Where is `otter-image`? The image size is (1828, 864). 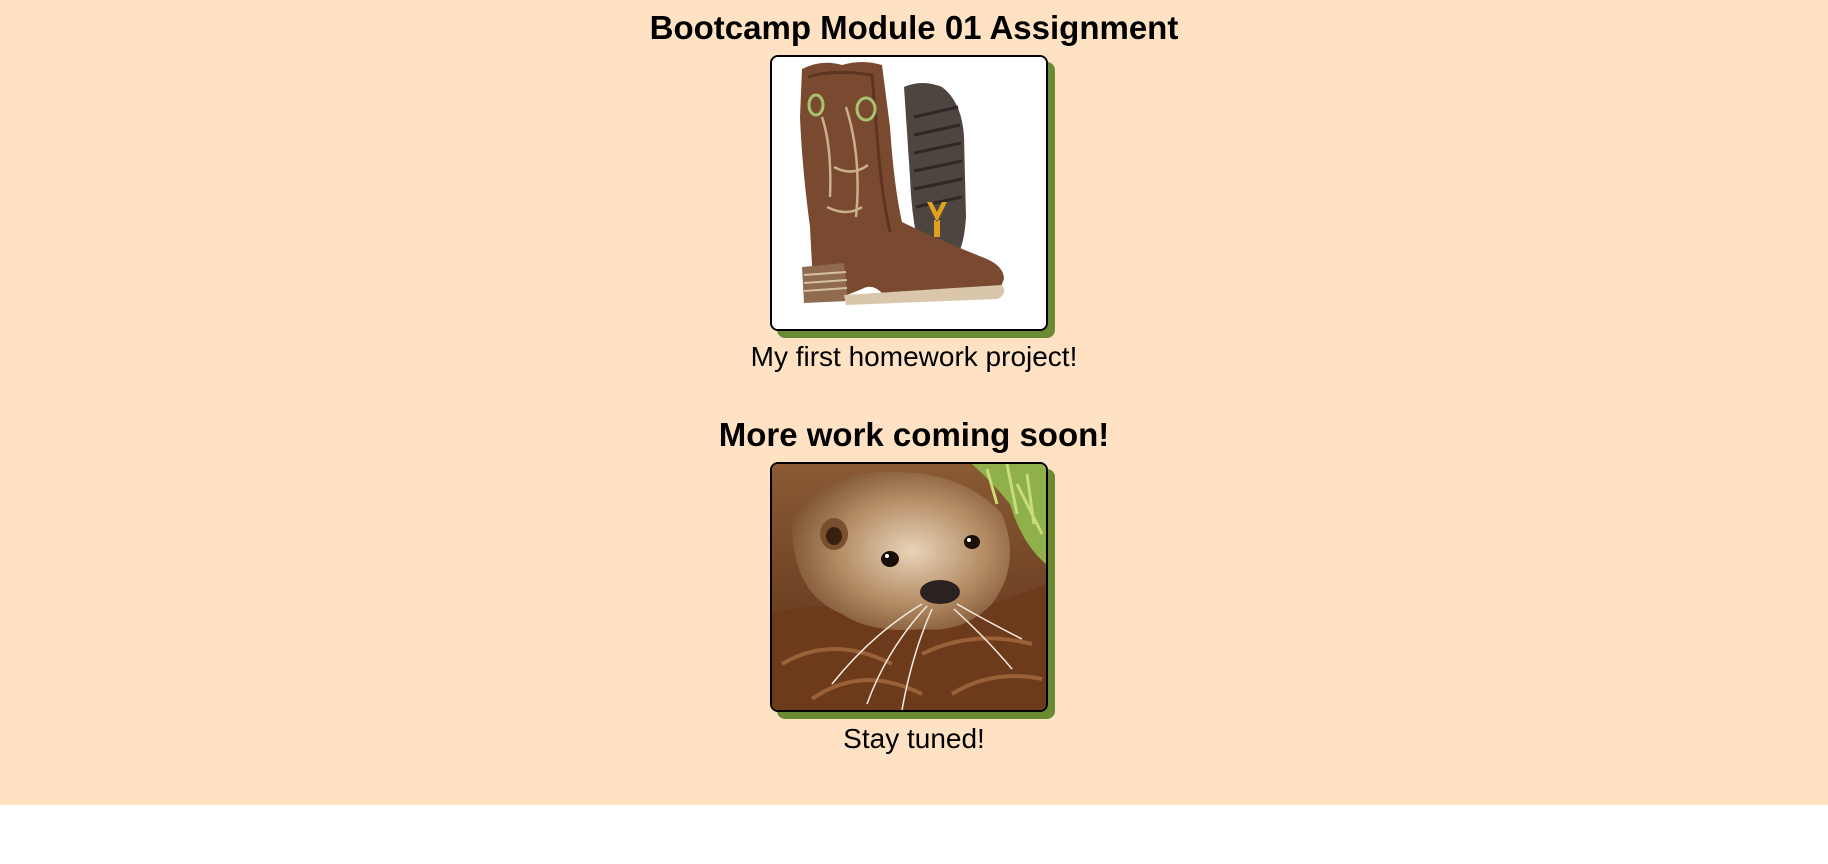
otter-image is located at coordinates (909, 587).